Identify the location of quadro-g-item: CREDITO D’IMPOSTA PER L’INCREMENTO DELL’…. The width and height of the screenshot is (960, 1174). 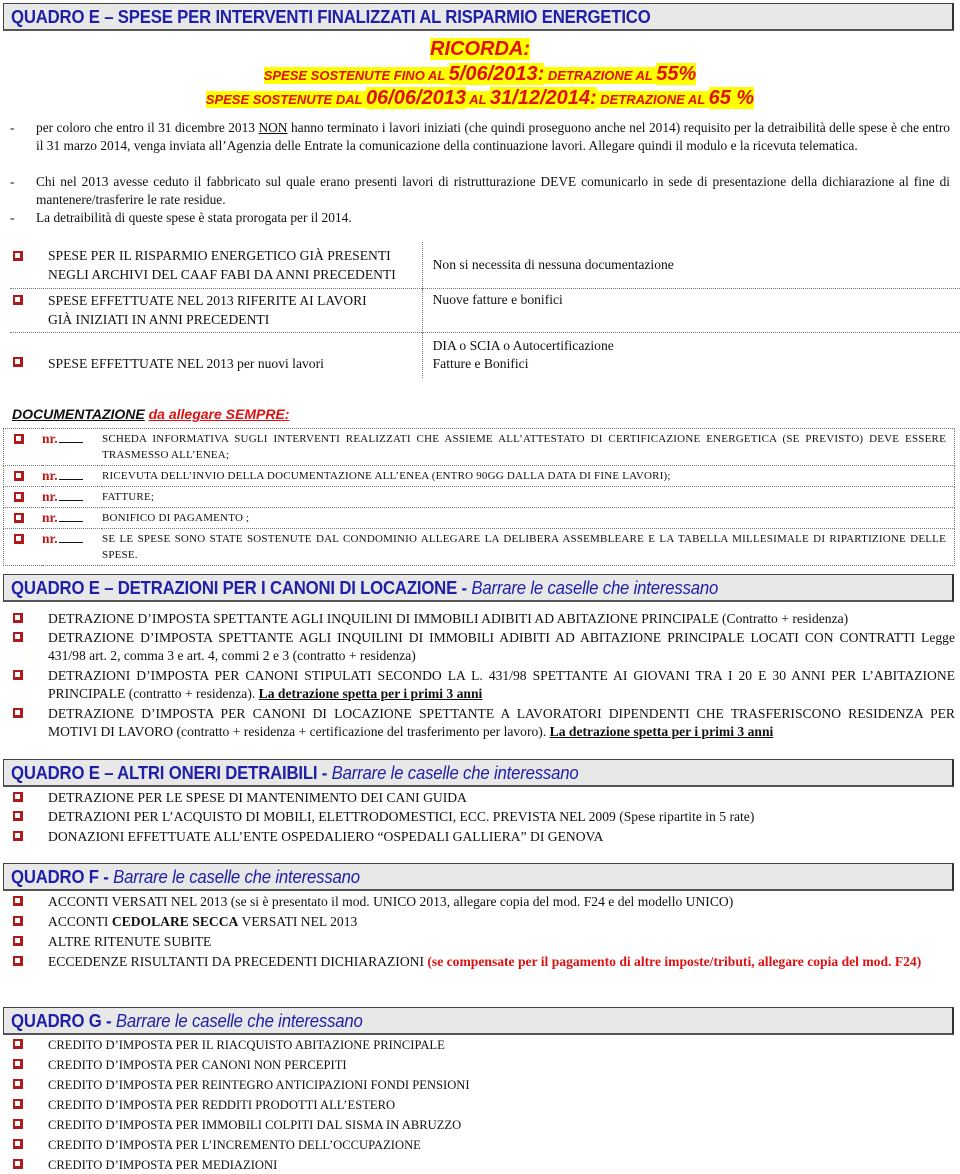
(482, 1145).